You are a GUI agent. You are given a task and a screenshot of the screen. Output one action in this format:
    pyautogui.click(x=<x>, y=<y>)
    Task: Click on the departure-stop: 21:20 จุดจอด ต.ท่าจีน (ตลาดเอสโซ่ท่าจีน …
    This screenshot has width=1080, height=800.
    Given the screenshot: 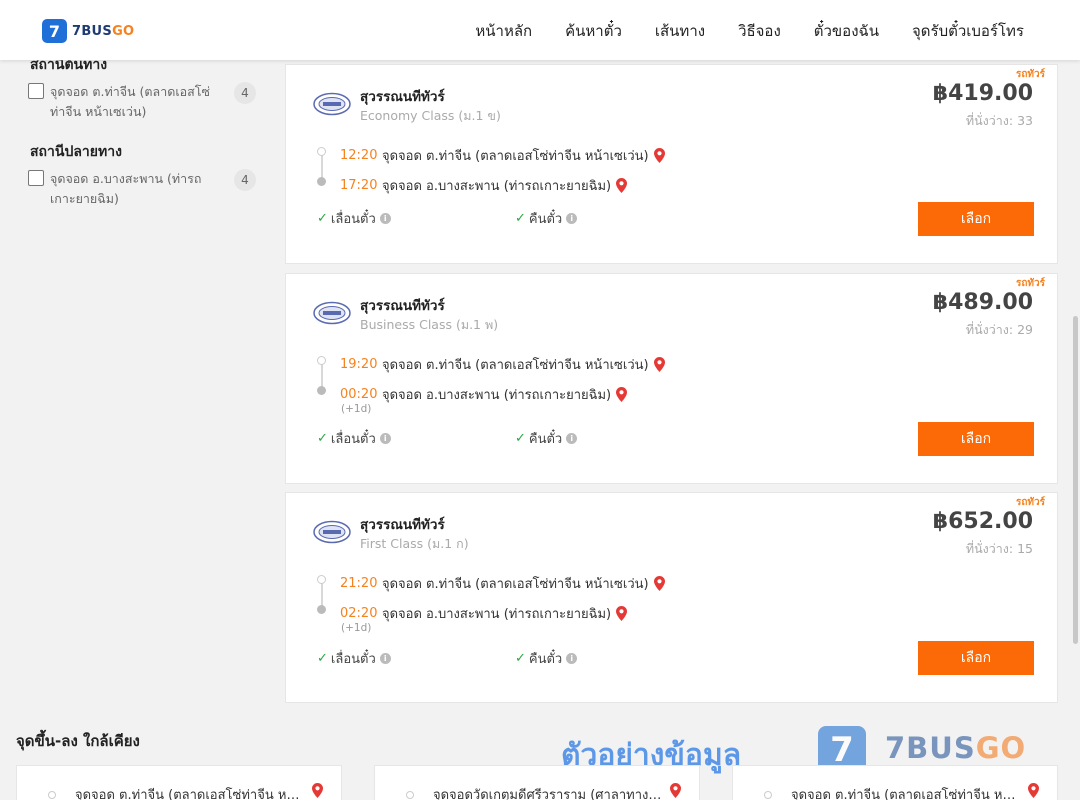 What is the action you would take?
    pyautogui.click(x=502, y=583)
    